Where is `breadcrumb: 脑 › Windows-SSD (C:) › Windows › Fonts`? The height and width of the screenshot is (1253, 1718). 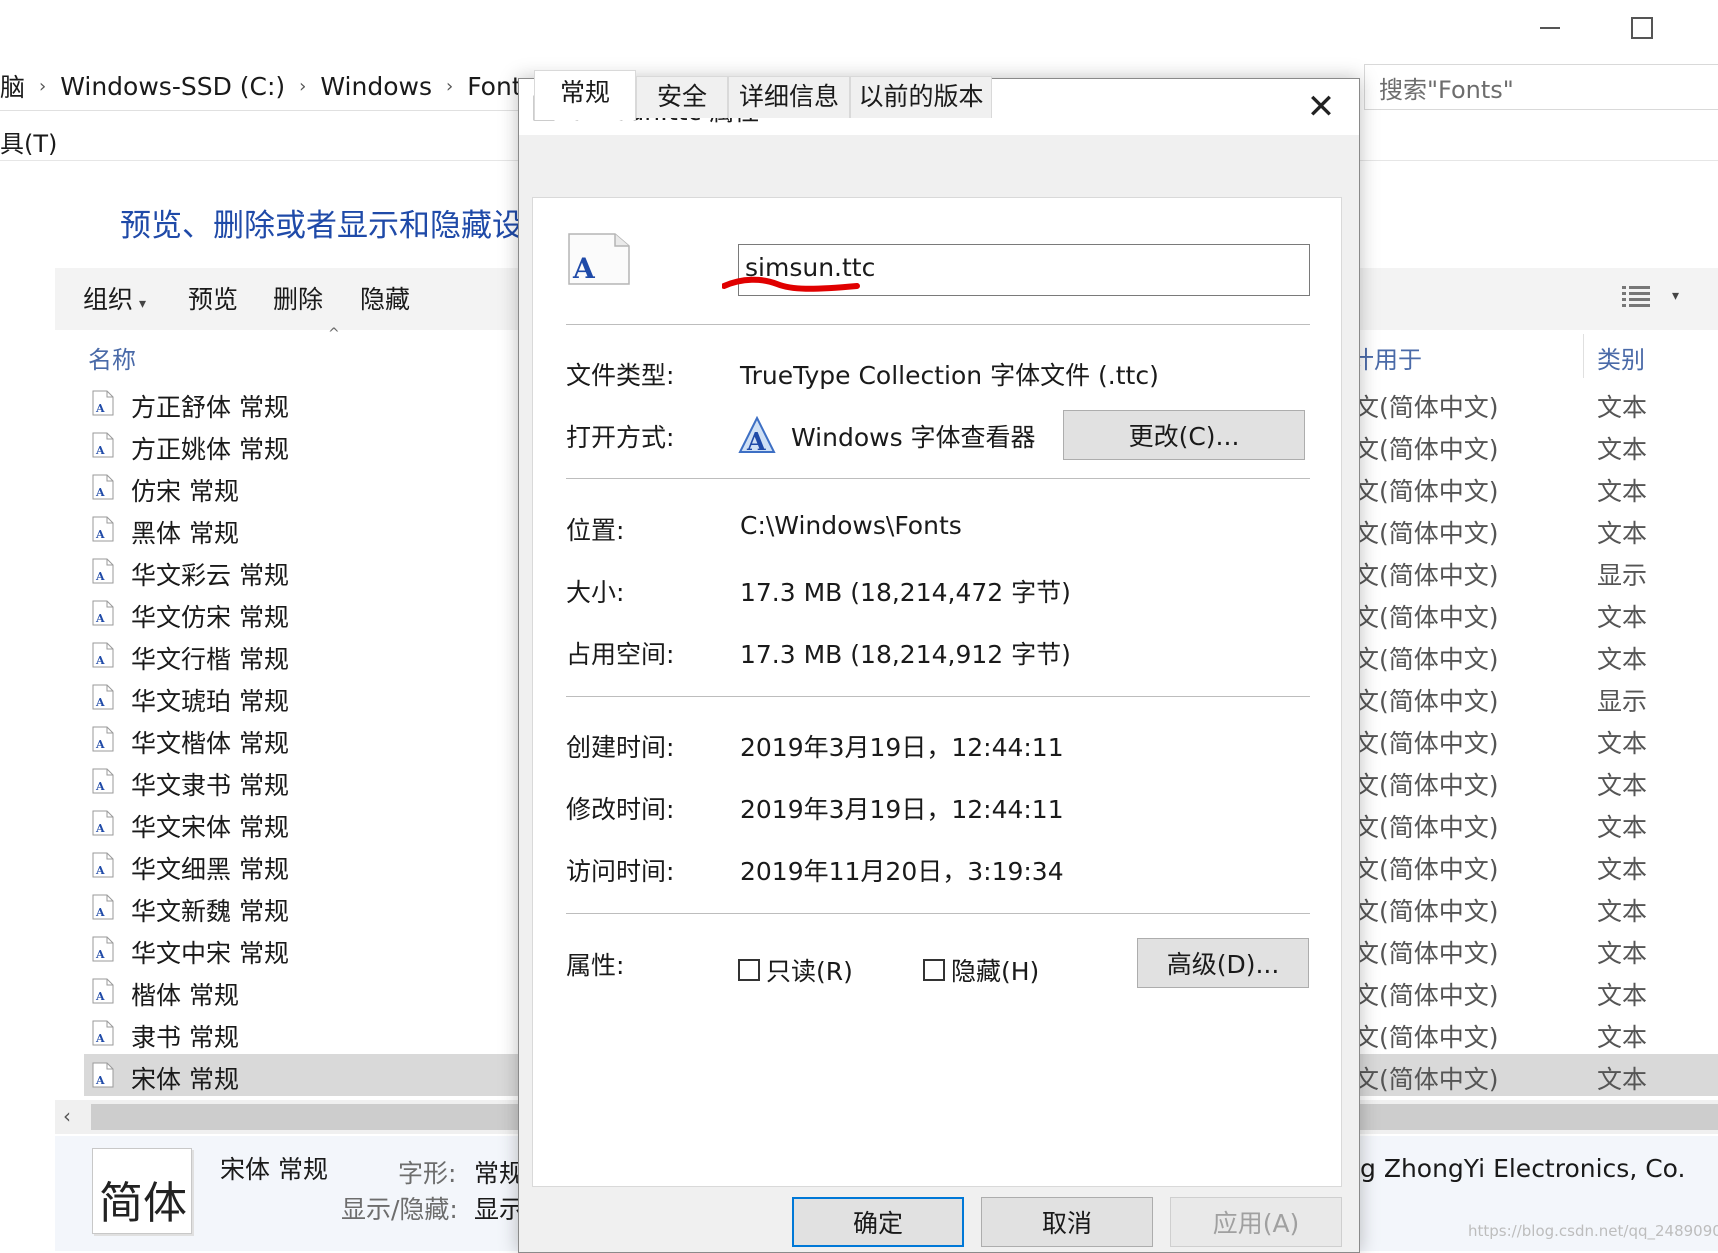 breadcrumb: 脑 › Windows-SSD (C:) › Windows › Fonts is located at coordinates (267, 86).